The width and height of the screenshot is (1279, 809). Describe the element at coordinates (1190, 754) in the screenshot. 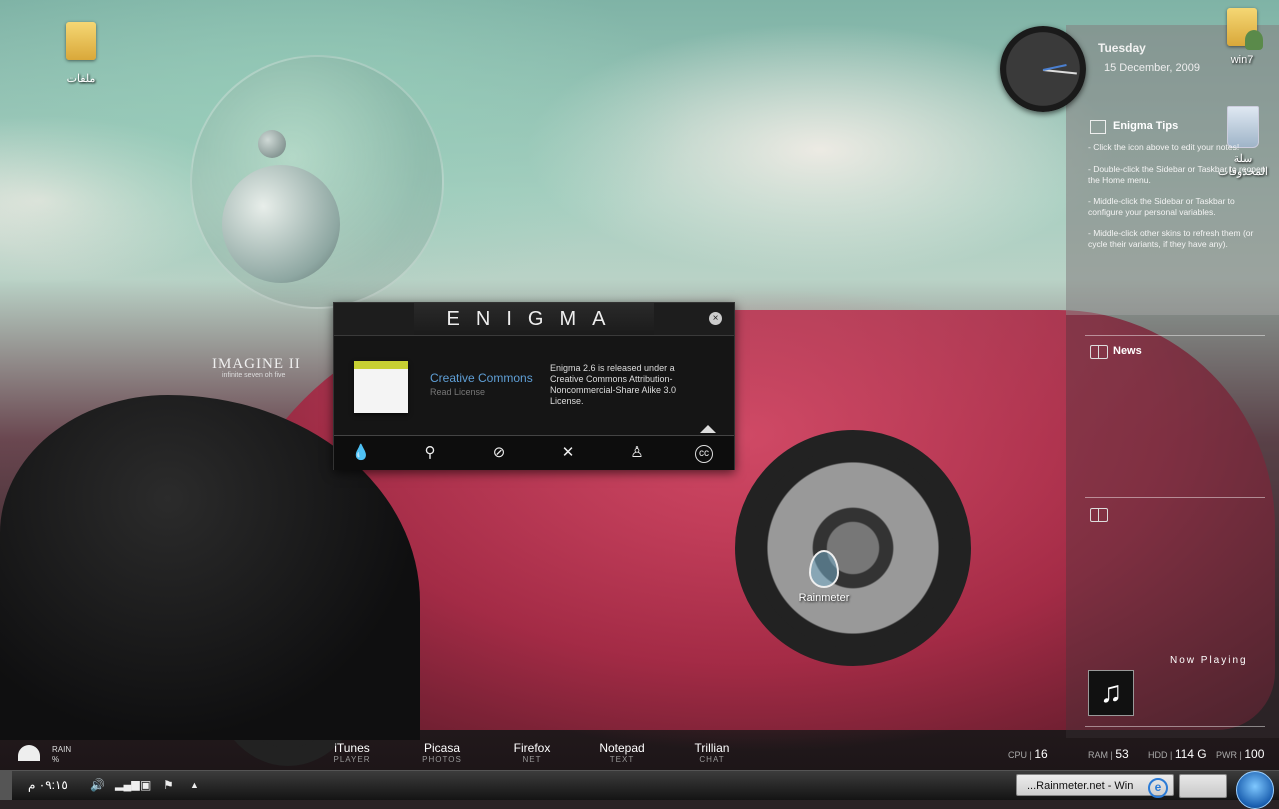

I see `hdd-value: 114 G` at that location.